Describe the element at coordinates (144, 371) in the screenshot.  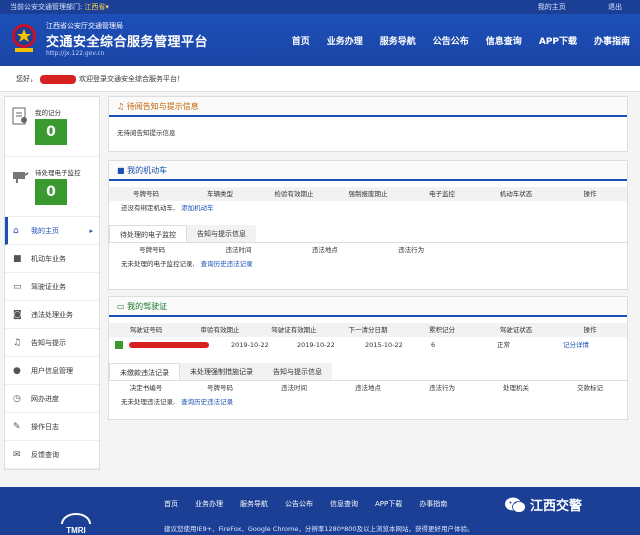
I see `tab-unpaid-violation: 未缴款违法记录` at that location.